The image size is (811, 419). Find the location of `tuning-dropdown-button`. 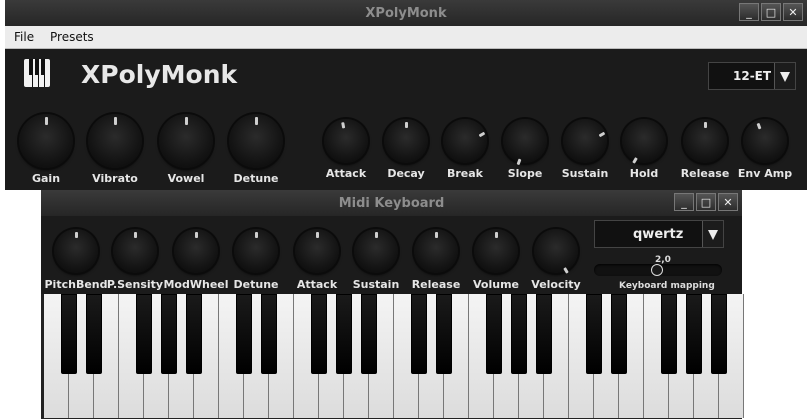

tuning-dropdown-button is located at coordinates (784, 76).